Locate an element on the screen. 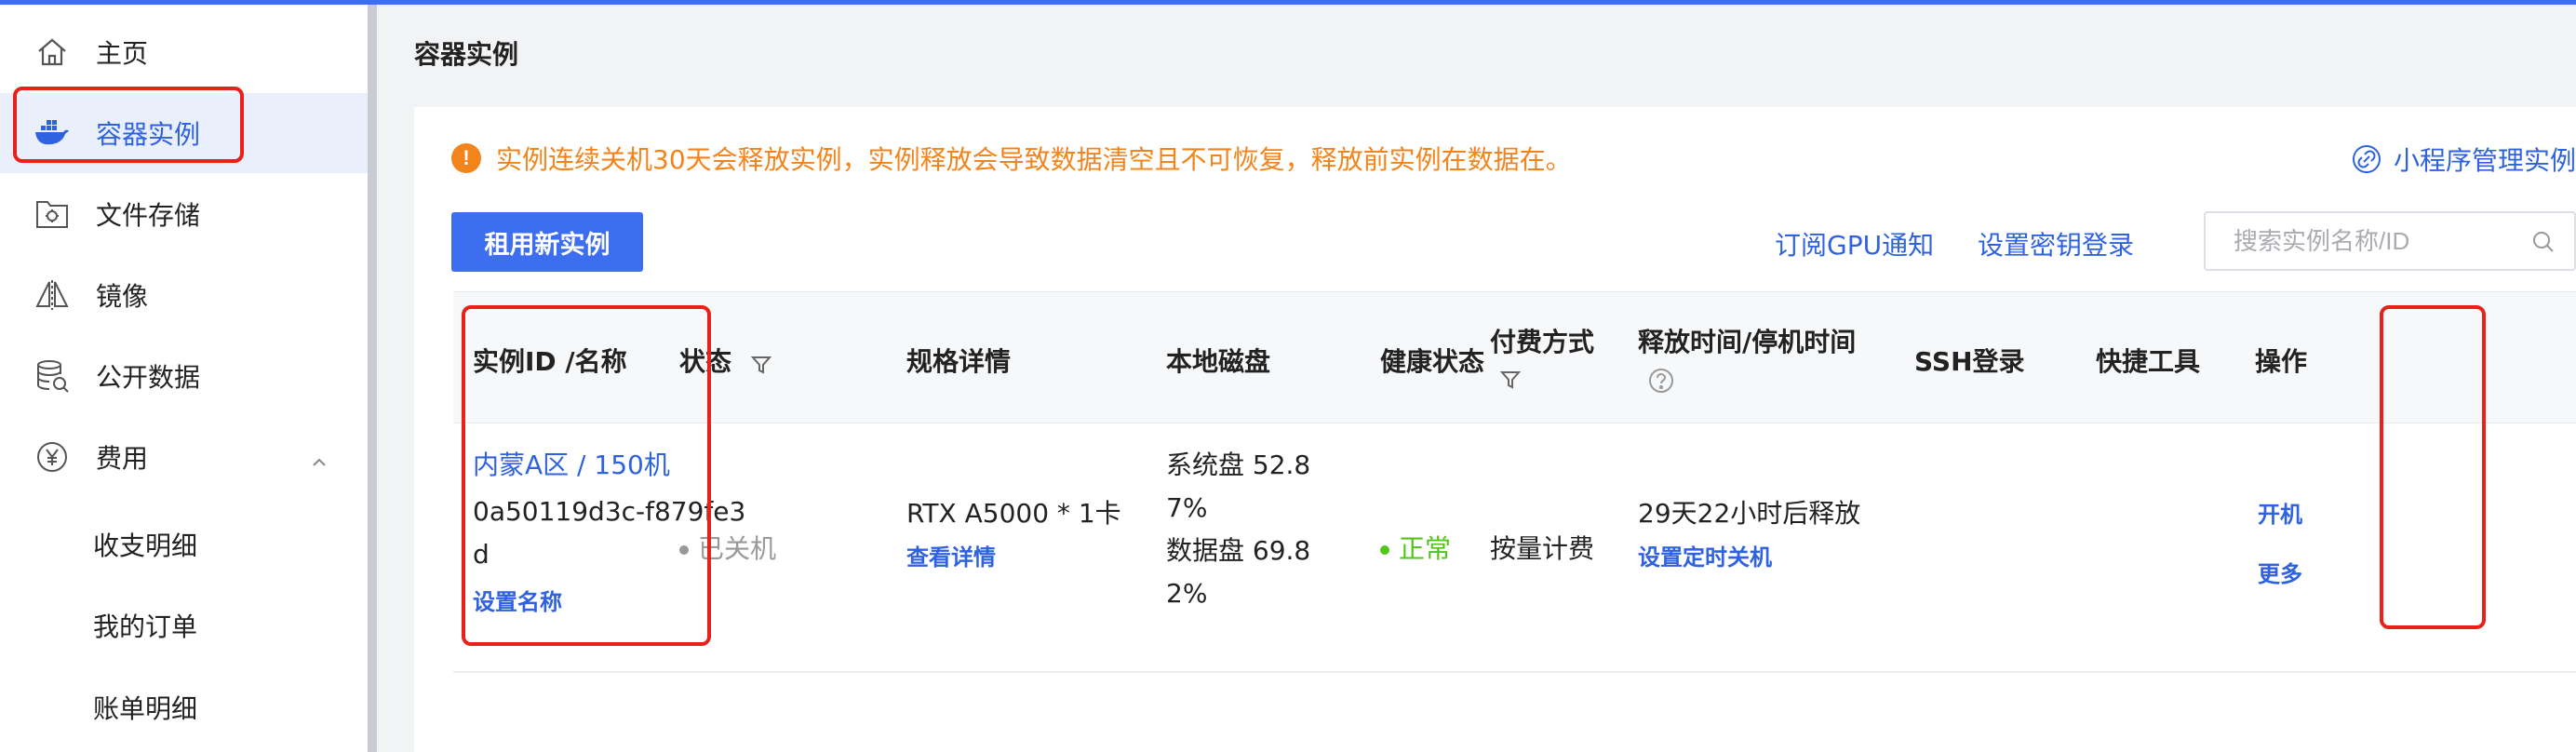  start-text: 开机 is located at coordinates (2280, 515).